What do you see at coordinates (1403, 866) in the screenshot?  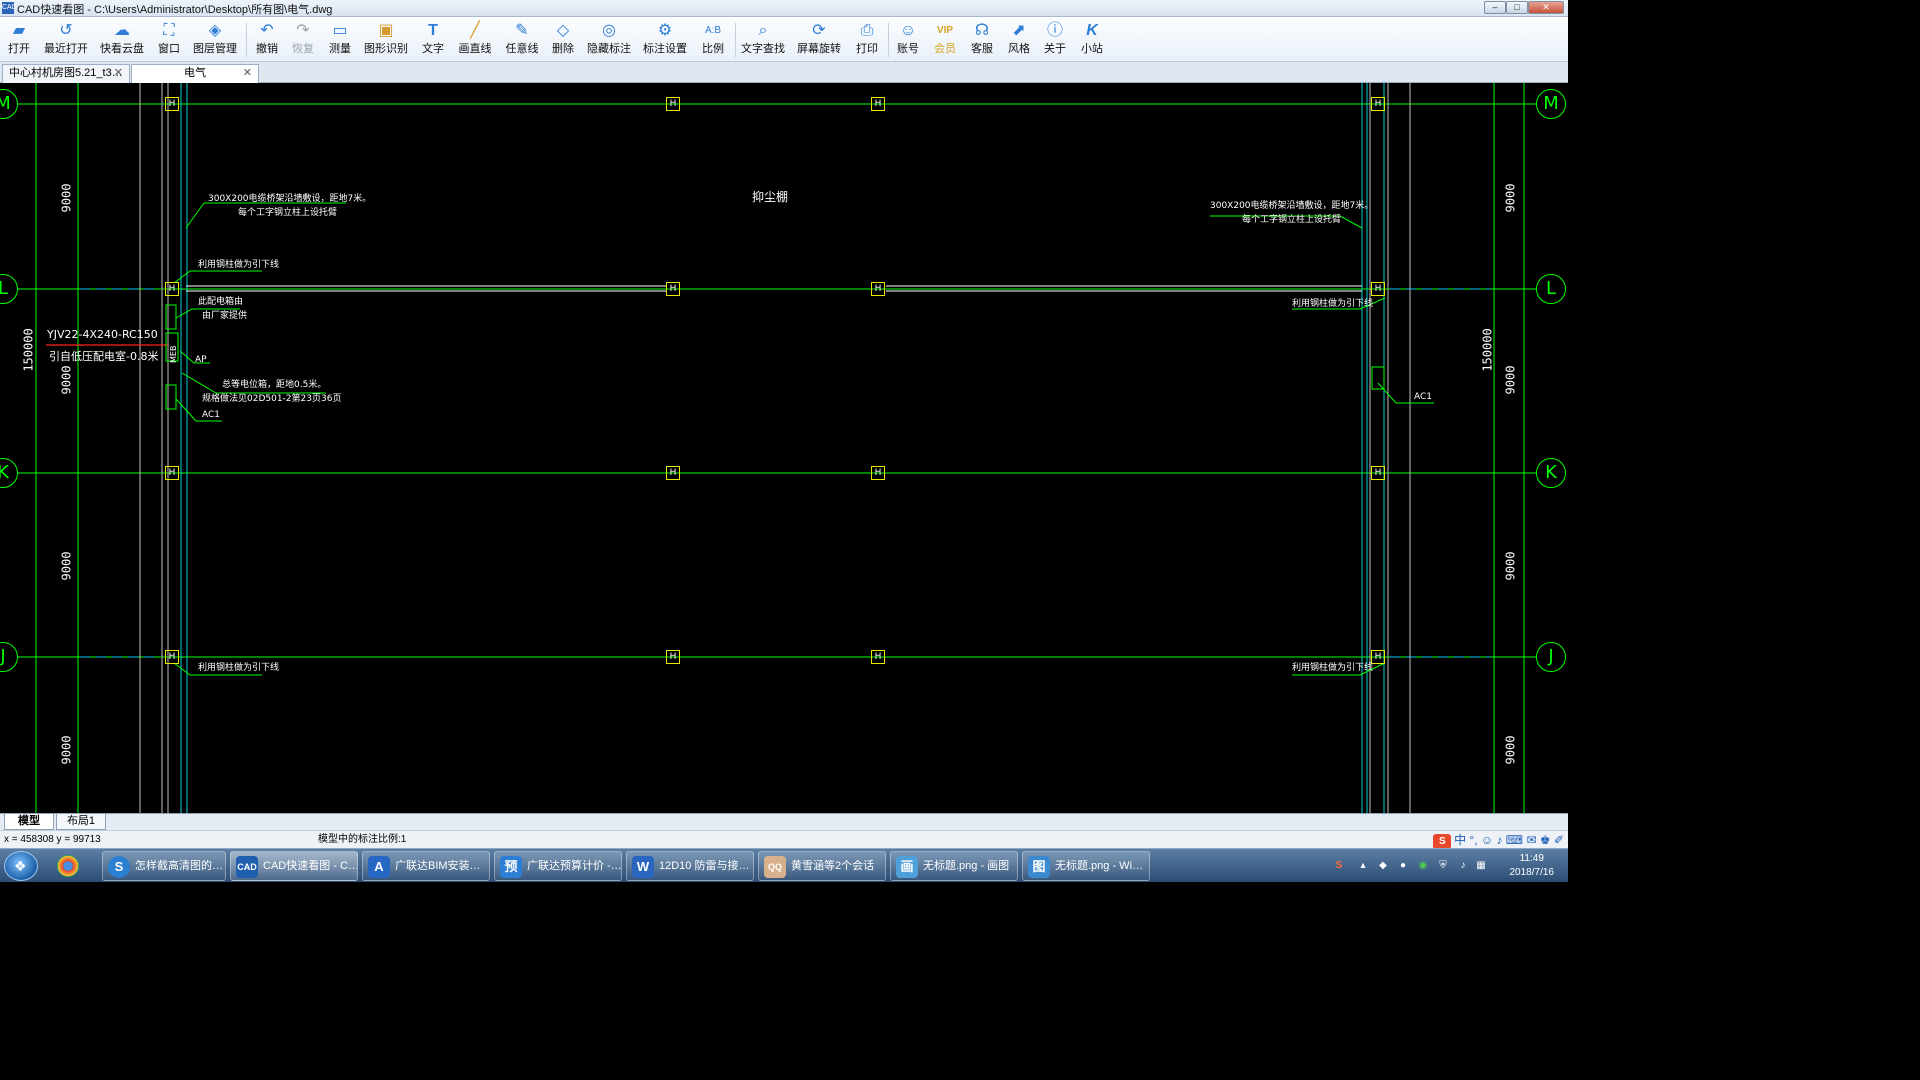 I see `qq-tray-icon: ●` at bounding box center [1403, 866].